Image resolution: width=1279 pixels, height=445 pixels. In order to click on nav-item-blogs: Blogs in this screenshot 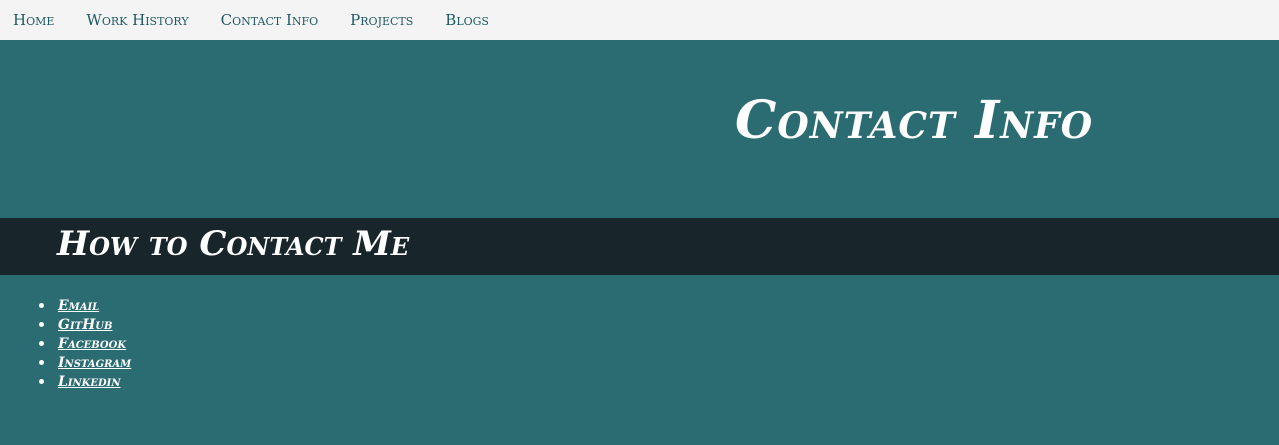, I will do `click(467, 20)`.